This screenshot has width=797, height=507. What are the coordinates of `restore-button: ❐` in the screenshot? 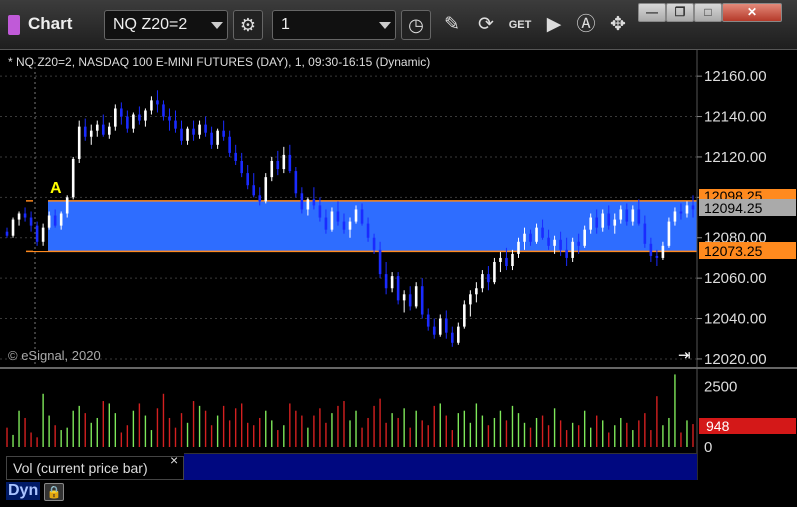 It's located at (680, 12).